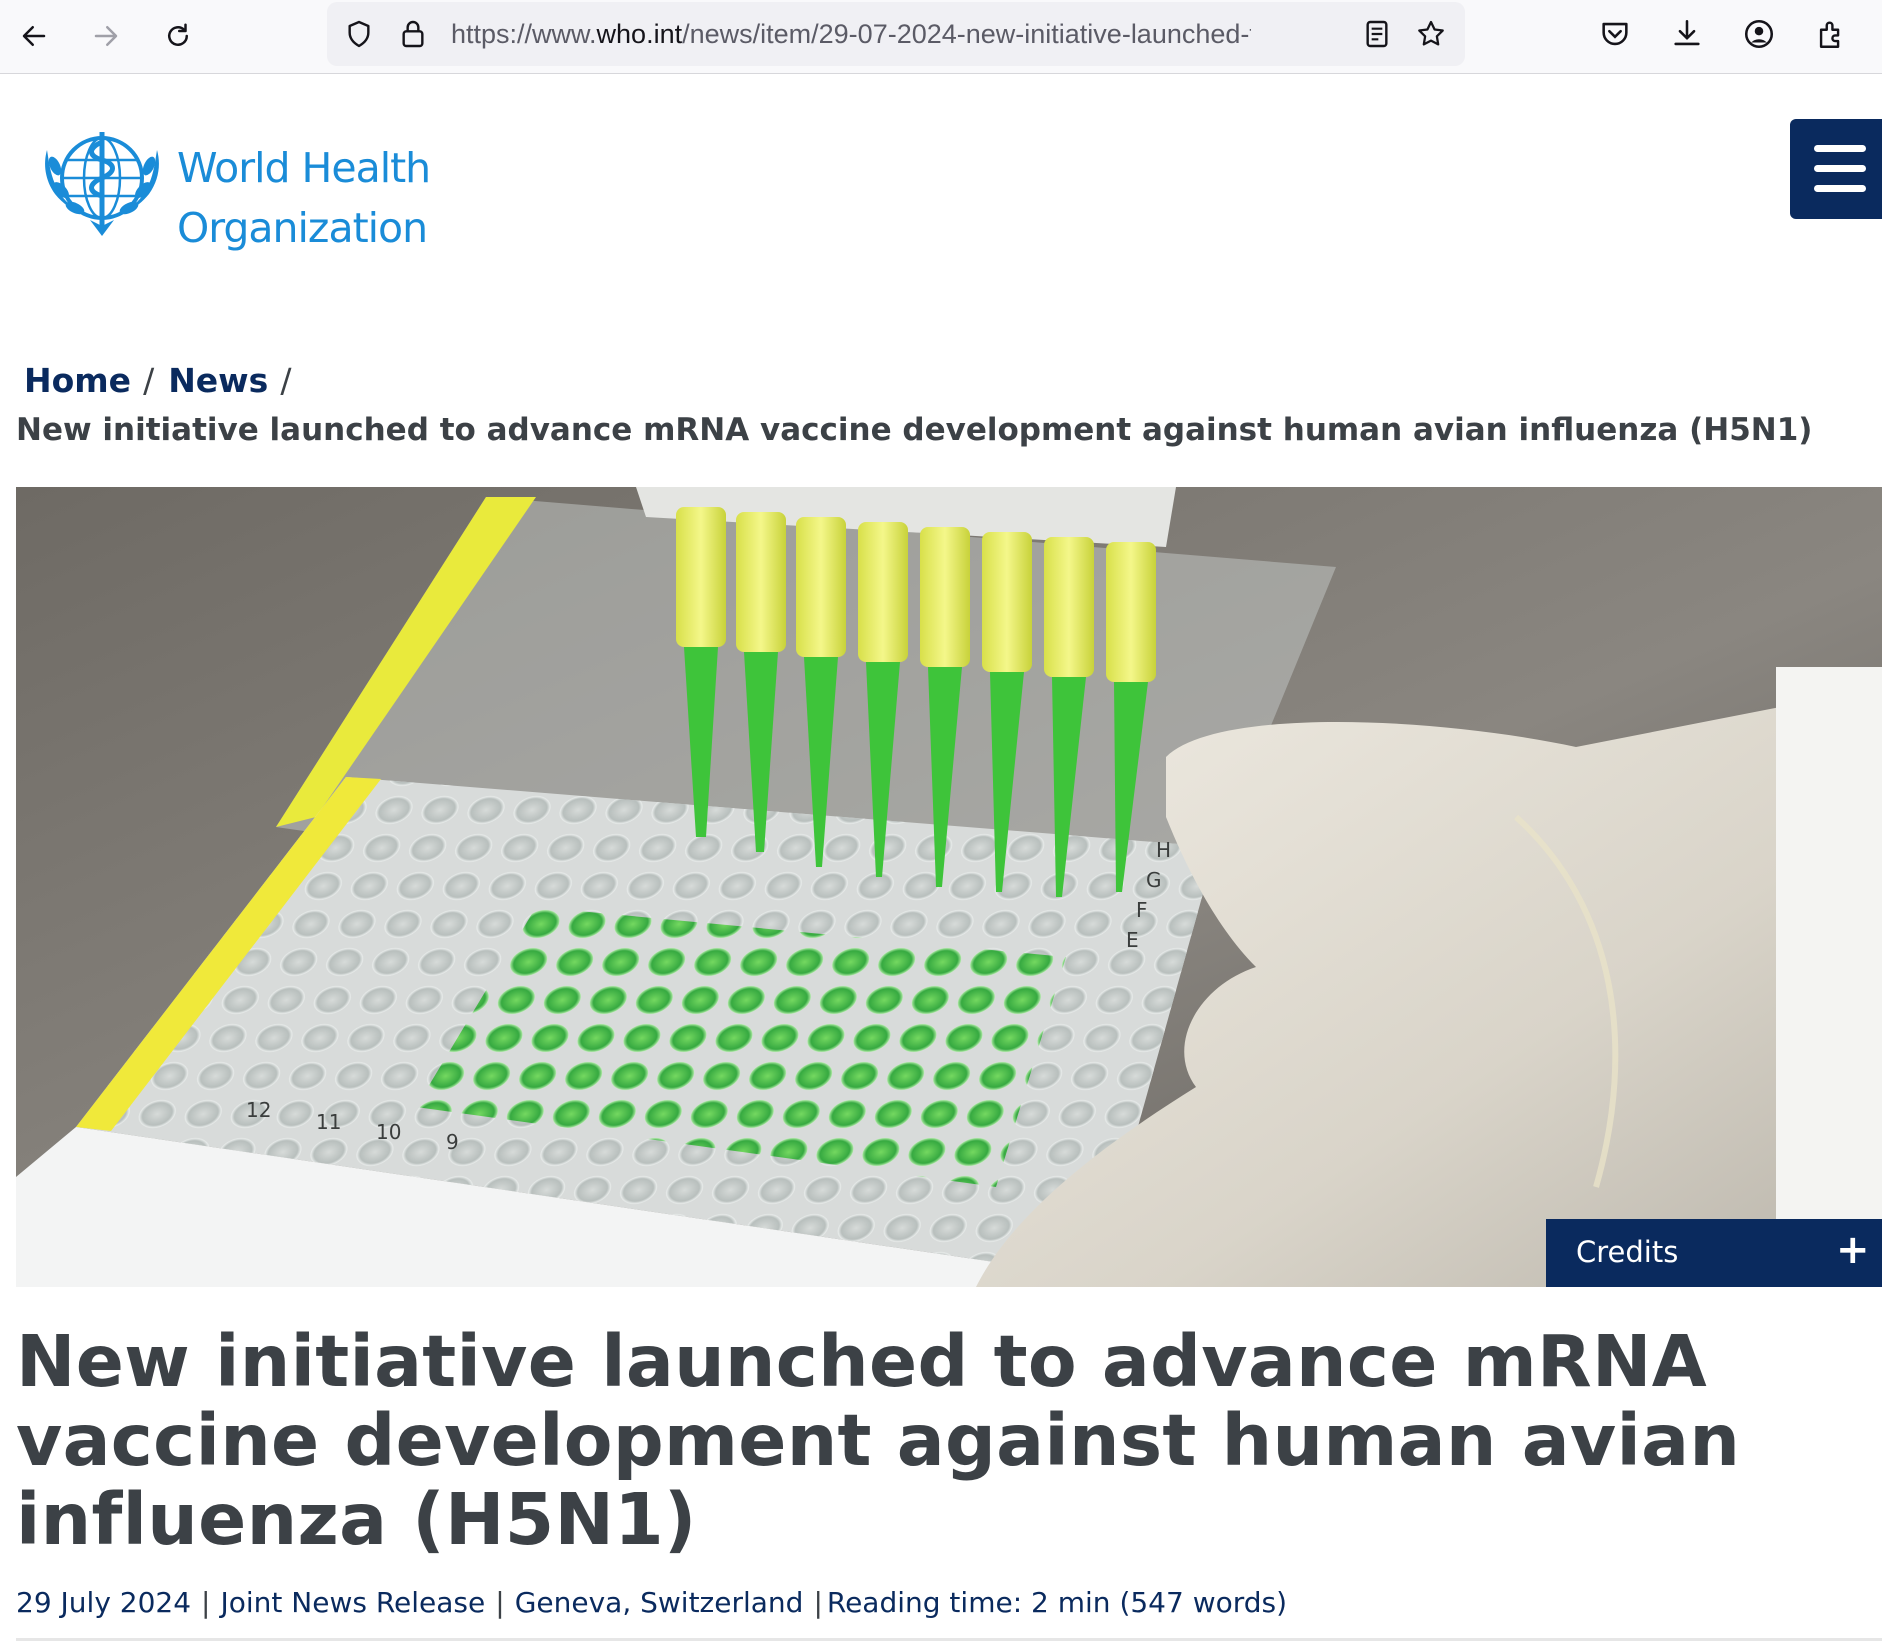  Describe the element at coordinates (1132, 940) in the screenshot. I see `plate-row-label: E` at that location.